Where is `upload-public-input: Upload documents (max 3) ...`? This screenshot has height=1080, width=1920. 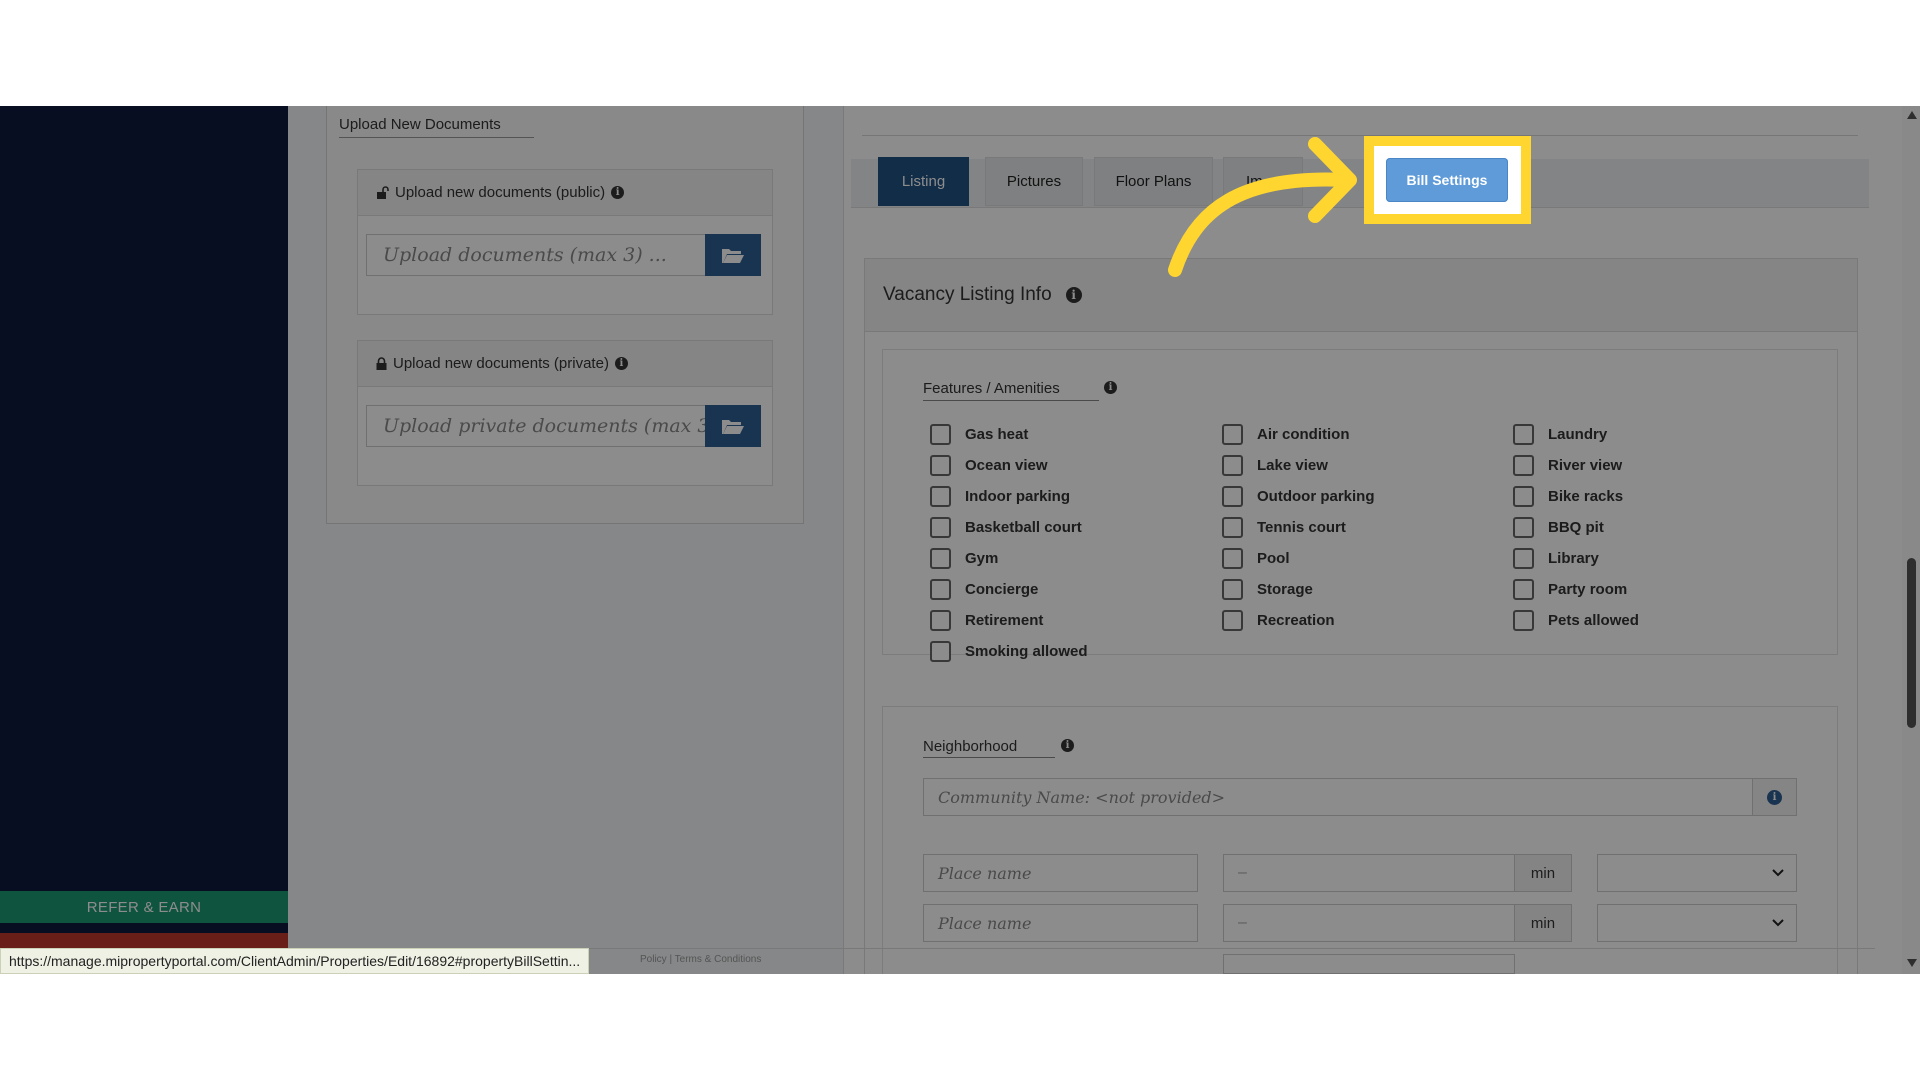 upload-public-input: Upload documents (max 3) ... is located at coordinates (536, 255).